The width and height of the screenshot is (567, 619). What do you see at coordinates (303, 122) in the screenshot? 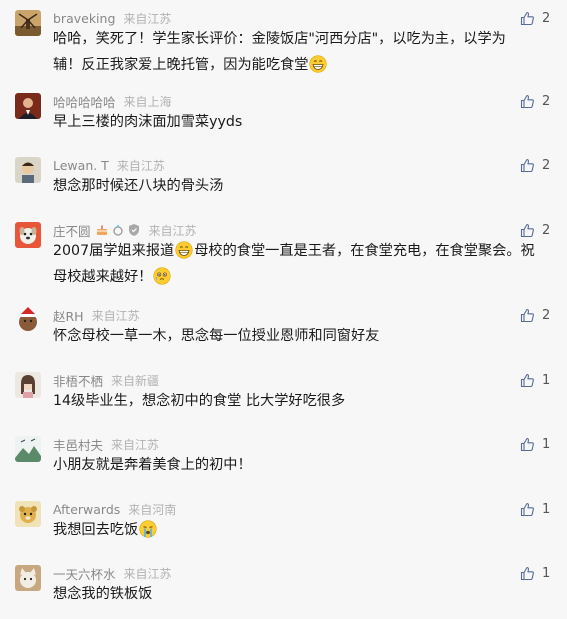
I see `comment-text-line: 早上三楼的肉沫面加雪菜yyds` at bounding box center [303, 122].